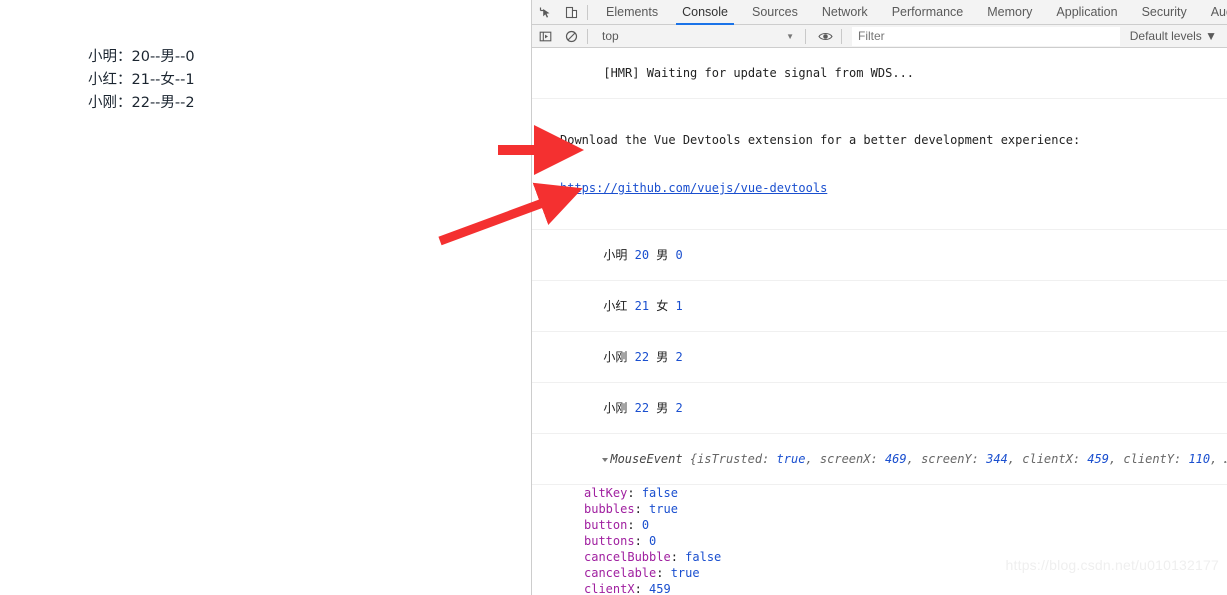  What do you see at coordinates (646, 459) in the screenshot?
I see `object-class-name: MouseEvent` at bounding box center [646, 459].